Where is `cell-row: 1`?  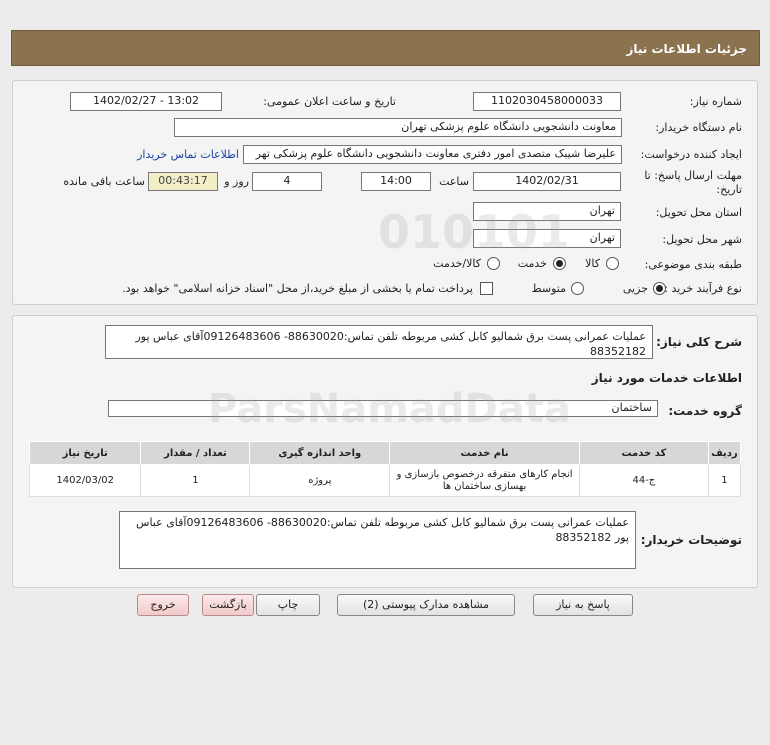
cell-row: 1 is located at coordinates (724, 480).